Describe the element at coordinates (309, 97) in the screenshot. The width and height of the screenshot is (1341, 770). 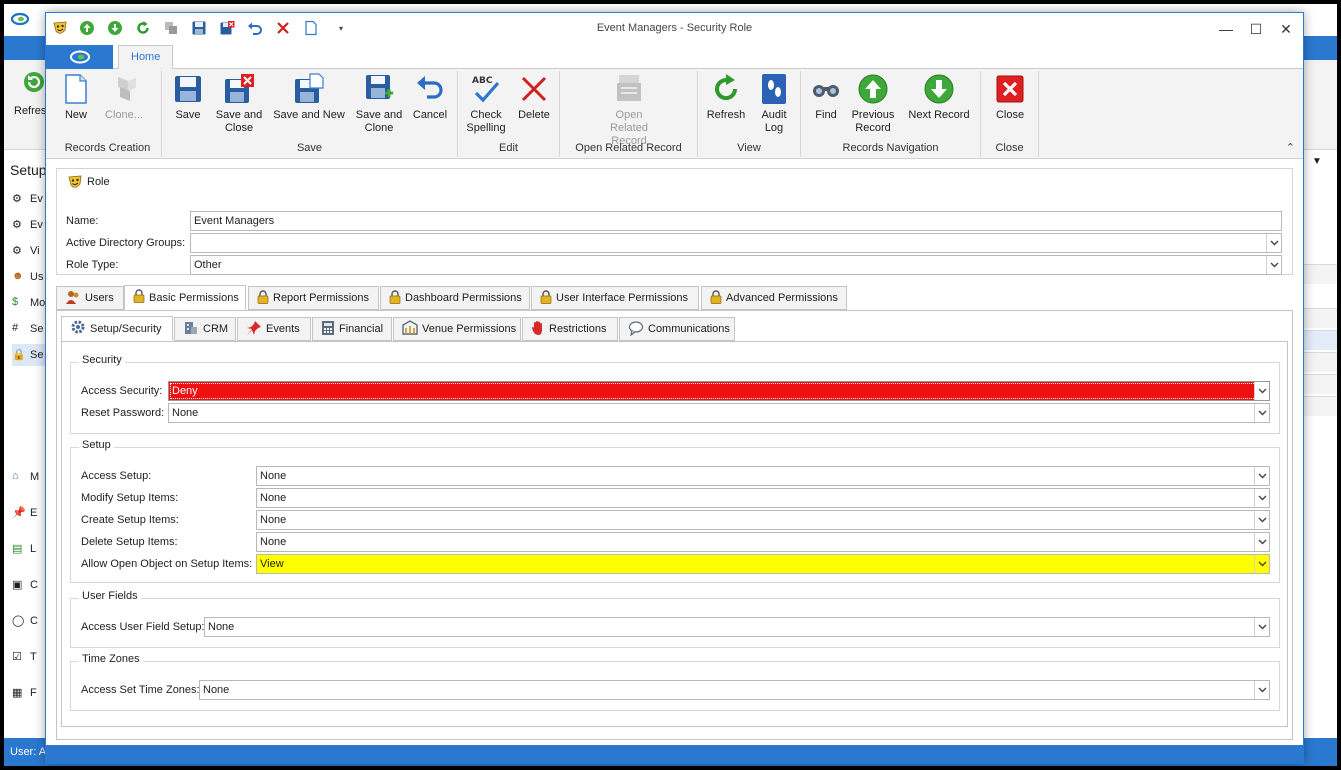
I see `save-and-new-button: Save and New` at that location.